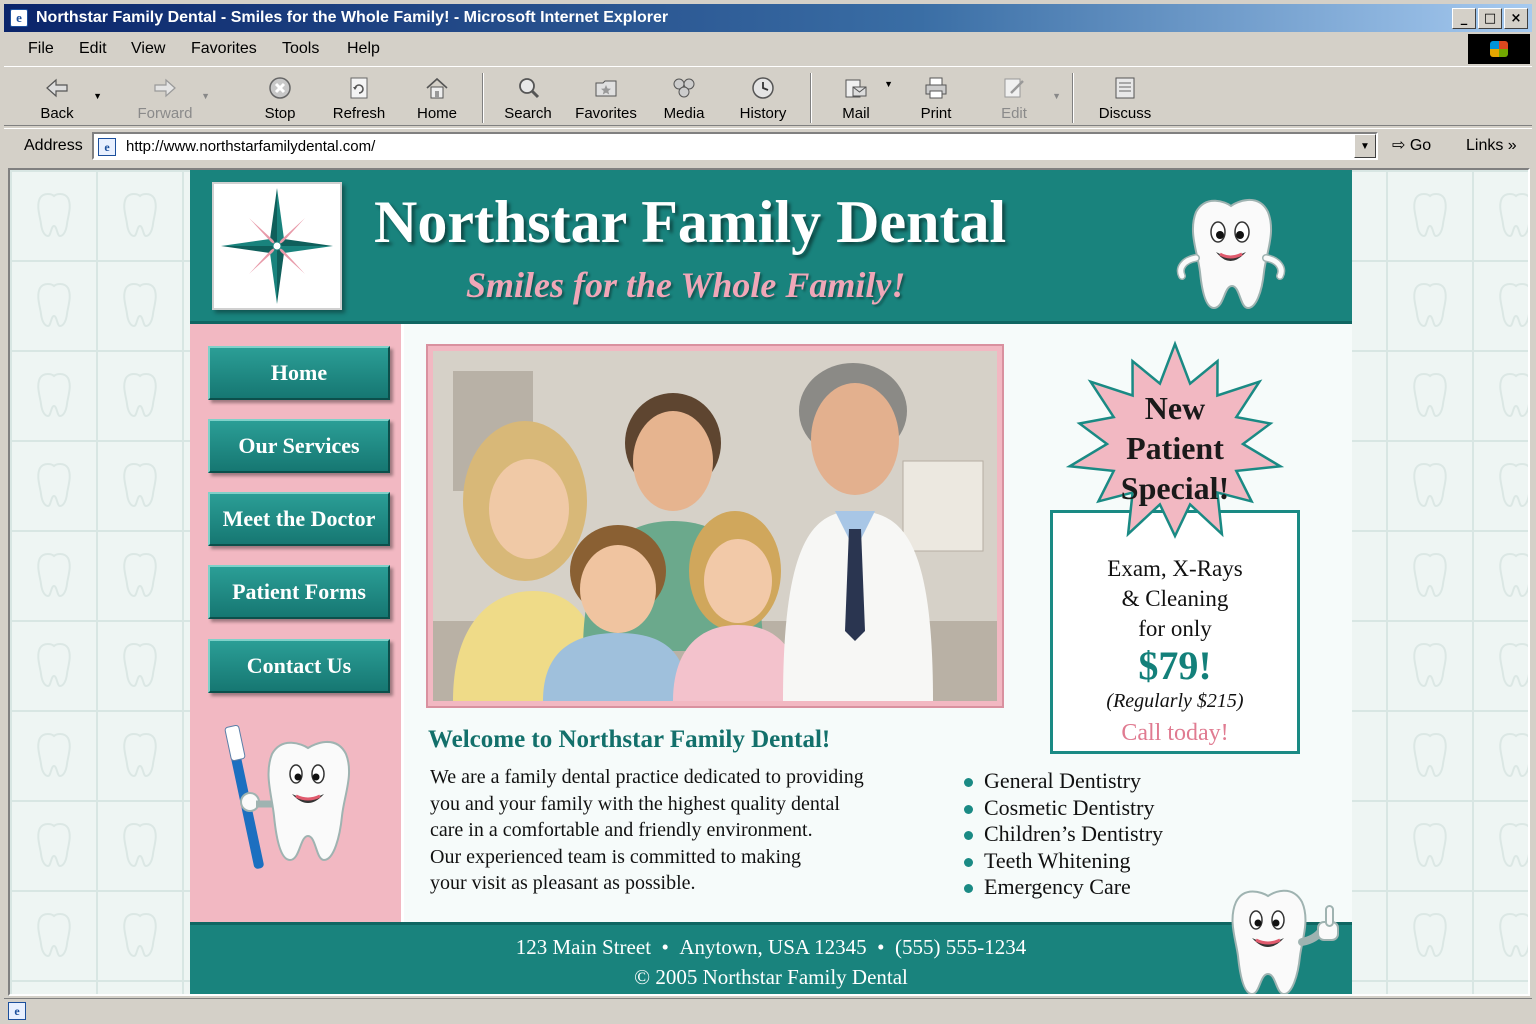 This screenshot has width=1536, height=1024. I want to click on service-item: Children’s Dentistry, so click(1061, 834).